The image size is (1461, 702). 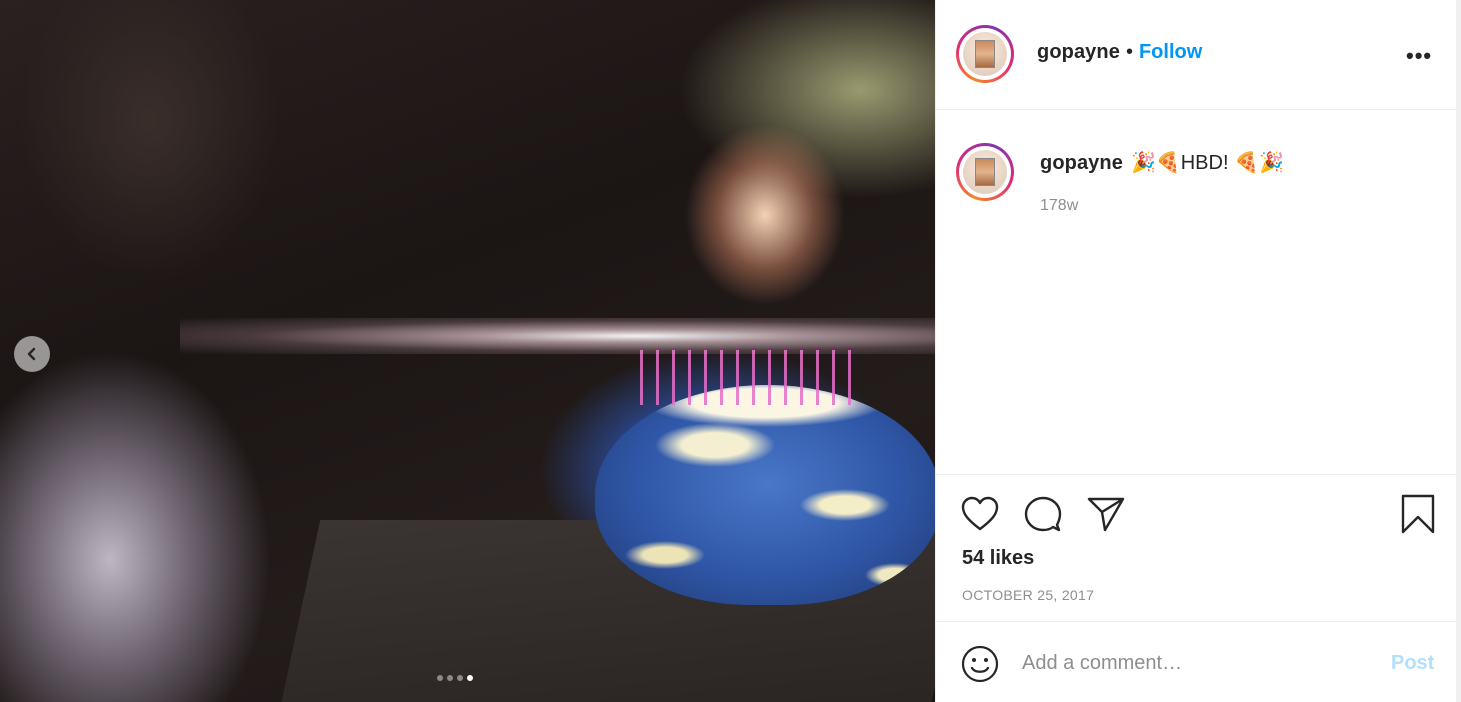 I want to click on save-button, so click(x=1418, y=516).